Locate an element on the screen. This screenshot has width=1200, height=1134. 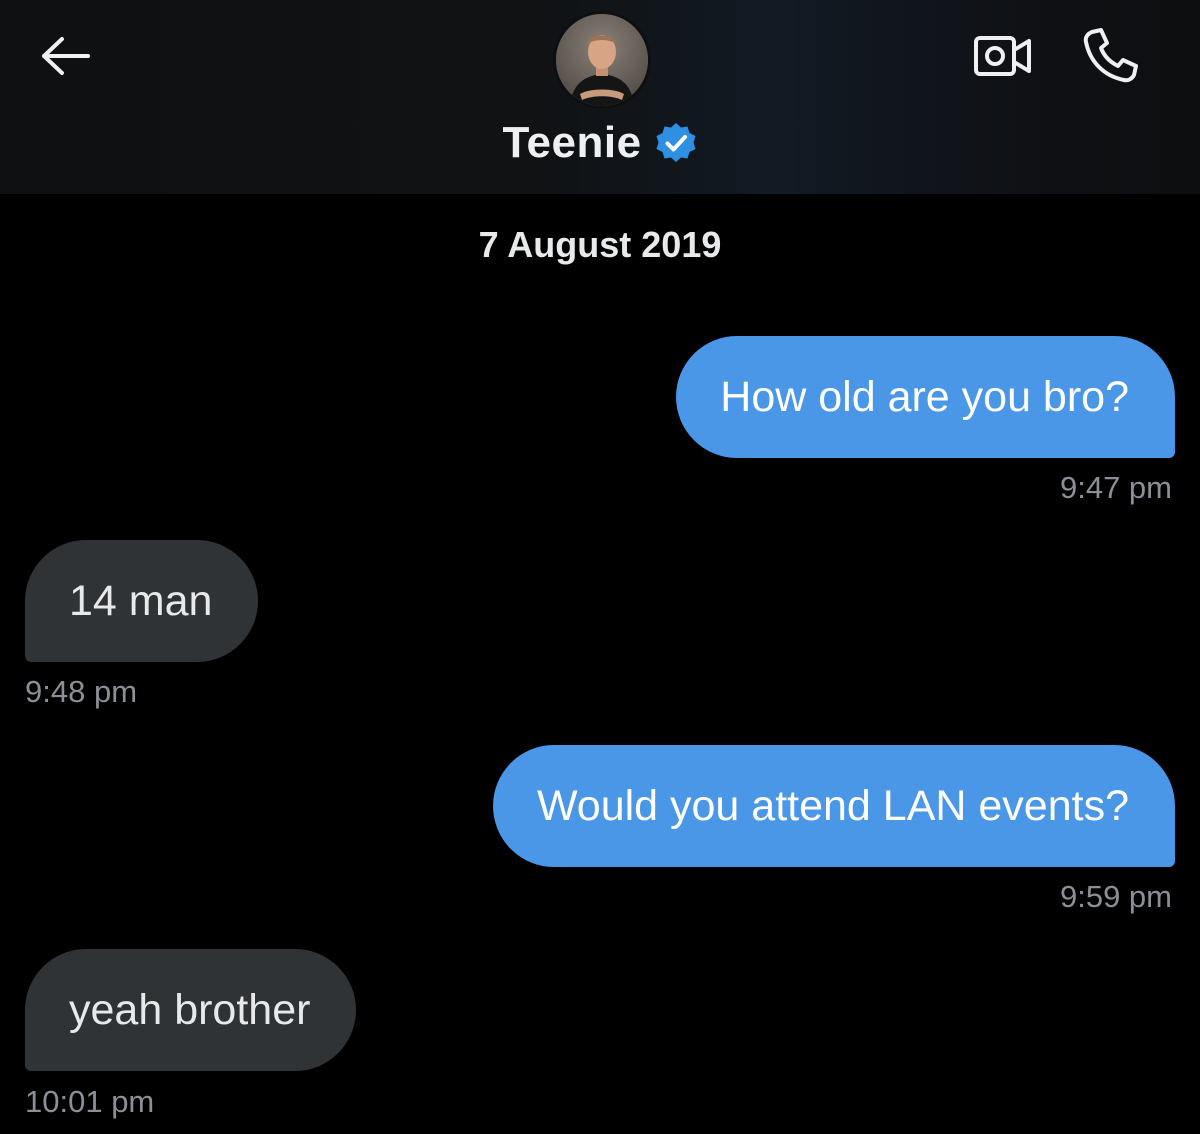
video-call-button is located at coordinates (1003, 58).